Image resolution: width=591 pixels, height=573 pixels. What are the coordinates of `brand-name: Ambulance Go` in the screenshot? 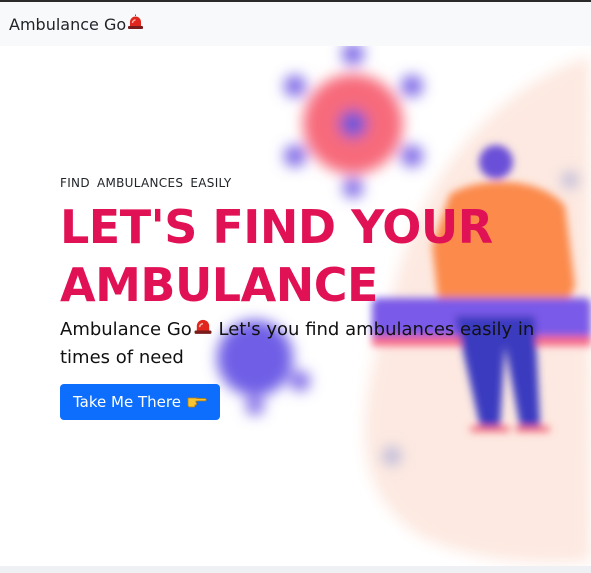 It's located at (68, 24).